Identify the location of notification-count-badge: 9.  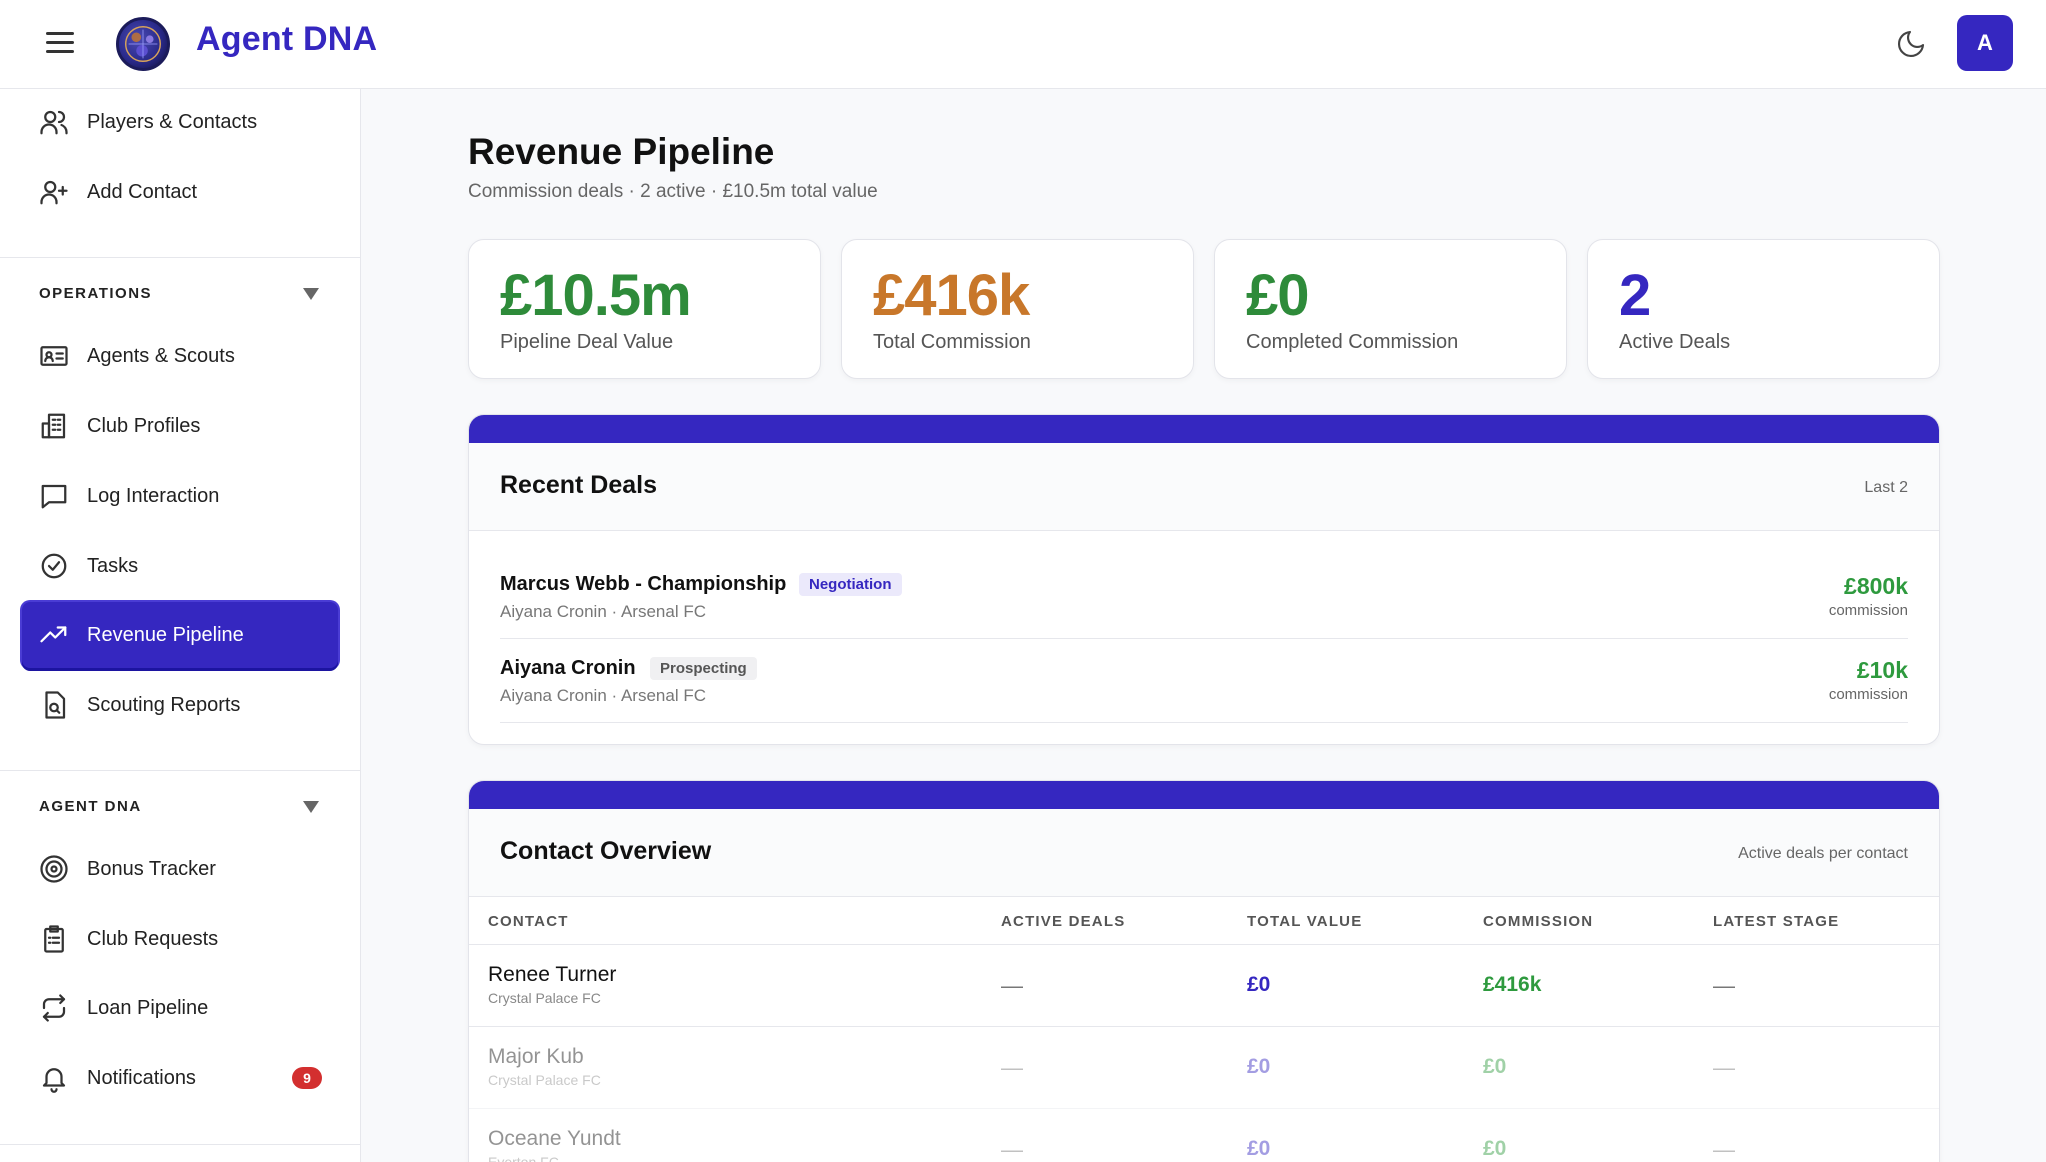
(307, 1078).